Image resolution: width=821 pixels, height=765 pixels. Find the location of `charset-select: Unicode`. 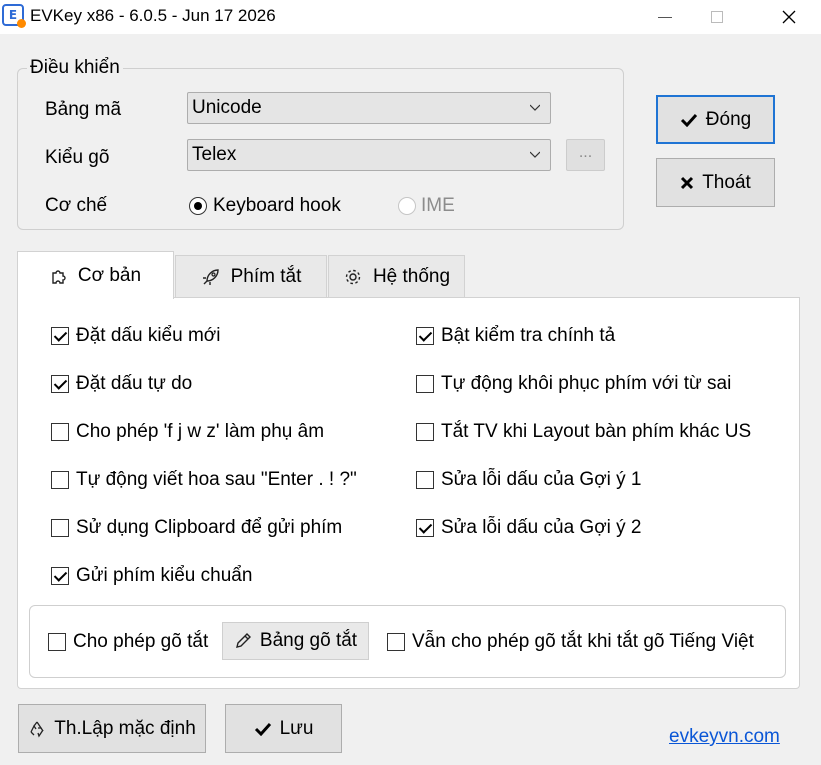

charset-select: Unicode is located at coordinates (369, 108).